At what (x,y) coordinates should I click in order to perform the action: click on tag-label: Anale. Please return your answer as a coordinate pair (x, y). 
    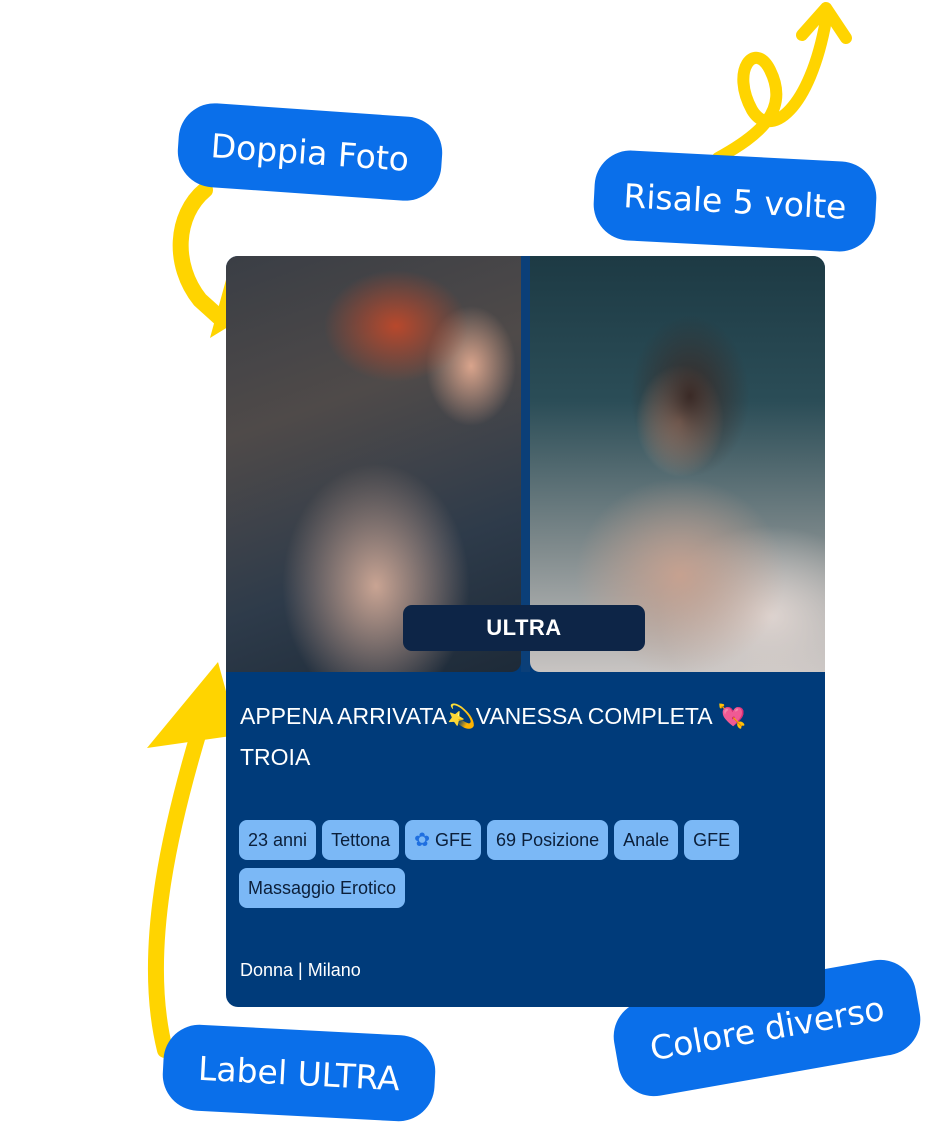
    Looking at the image, I should click on (646, 839).